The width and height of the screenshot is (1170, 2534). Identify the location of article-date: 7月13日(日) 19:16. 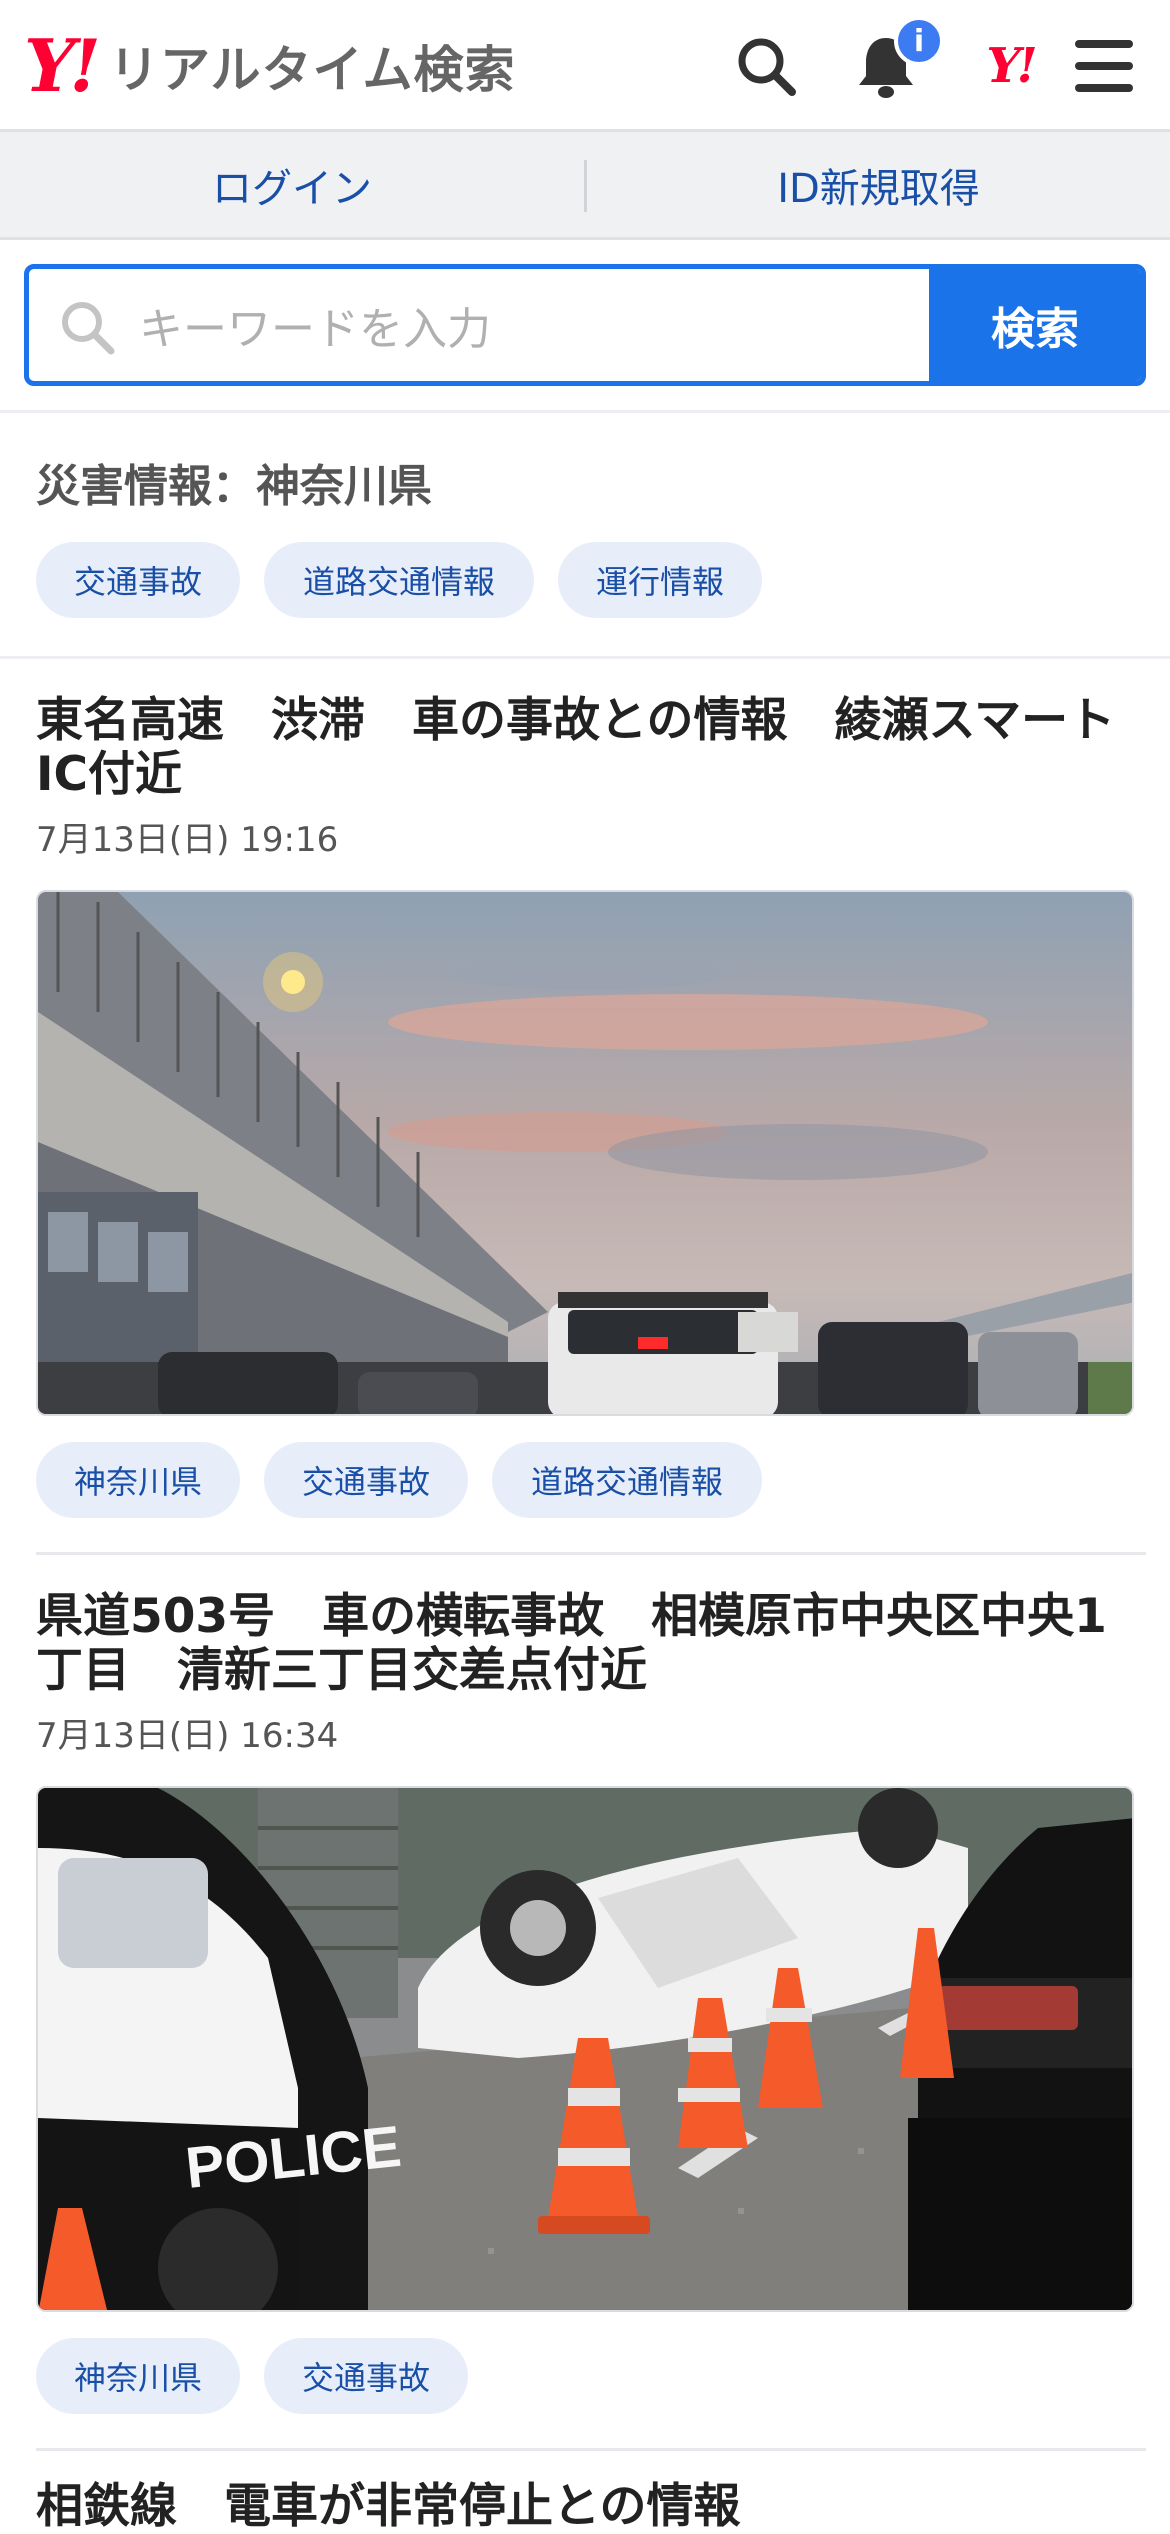
(187, 840).